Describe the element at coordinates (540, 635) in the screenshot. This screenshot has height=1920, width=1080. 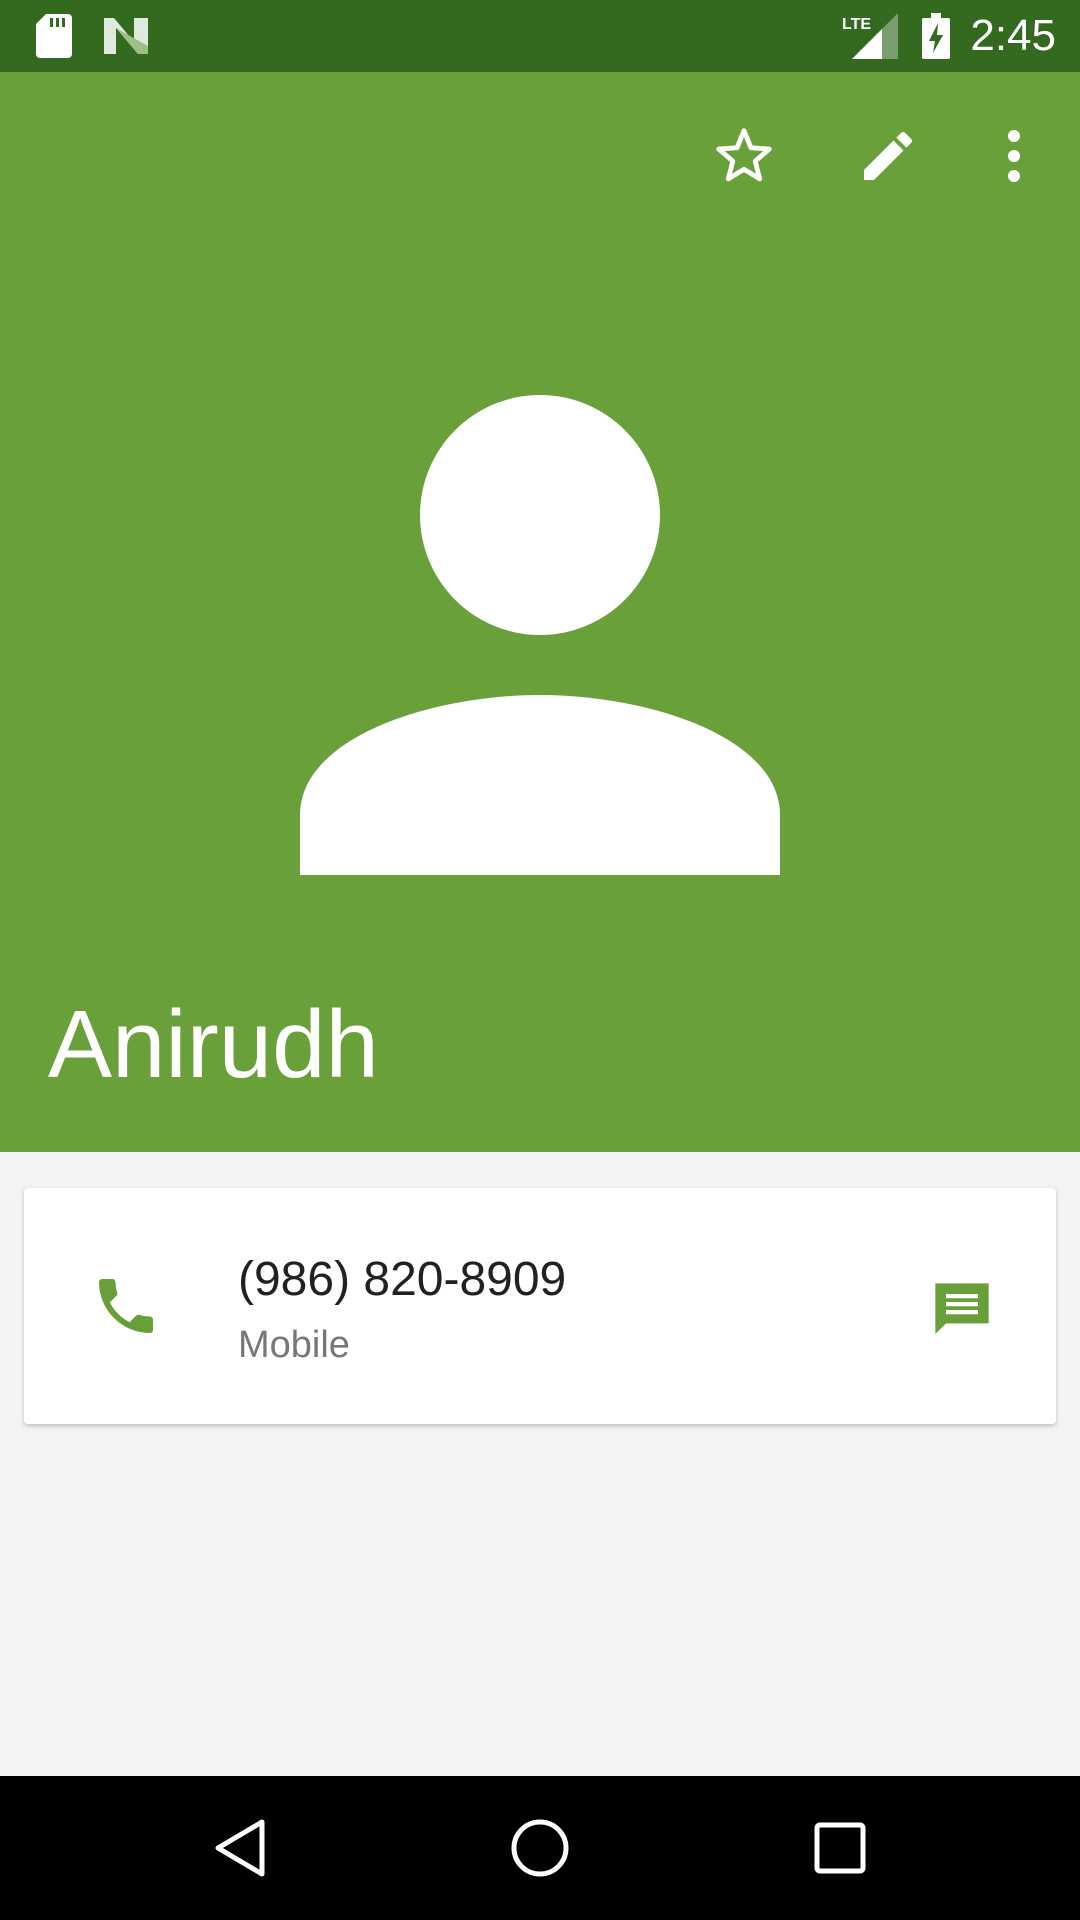
I see `default-person-avatar-icon` at that location.